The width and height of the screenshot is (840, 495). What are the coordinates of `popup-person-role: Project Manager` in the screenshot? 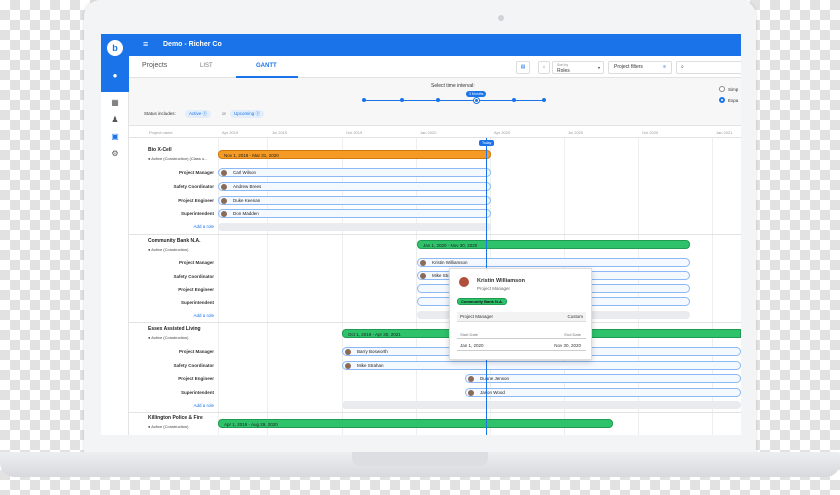 It's located at (494, 288).